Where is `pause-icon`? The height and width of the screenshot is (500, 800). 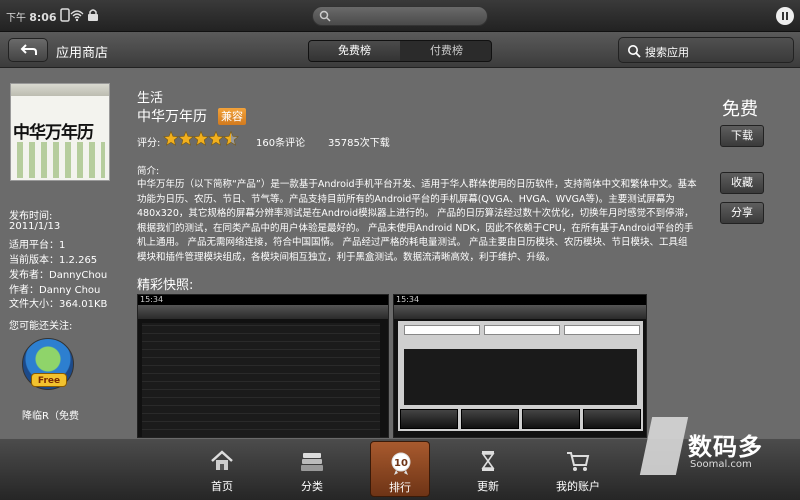
pause-icon is located at coordinates (785, 16).